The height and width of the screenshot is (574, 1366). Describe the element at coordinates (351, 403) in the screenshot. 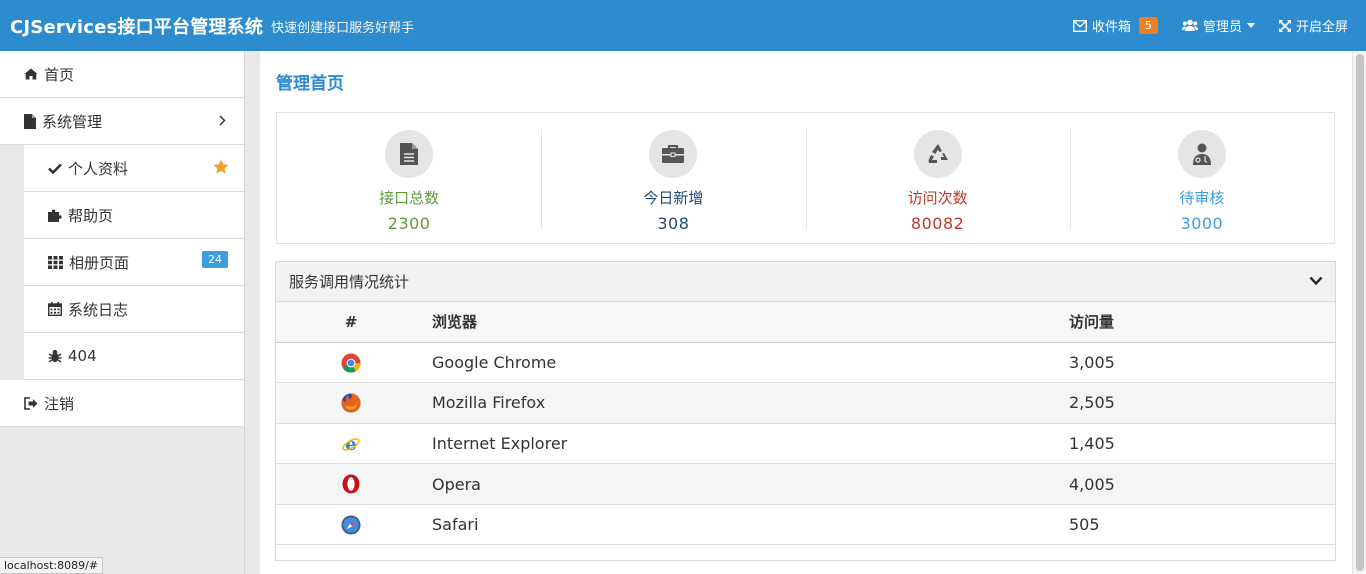

I see `firefox-icon` at that location.